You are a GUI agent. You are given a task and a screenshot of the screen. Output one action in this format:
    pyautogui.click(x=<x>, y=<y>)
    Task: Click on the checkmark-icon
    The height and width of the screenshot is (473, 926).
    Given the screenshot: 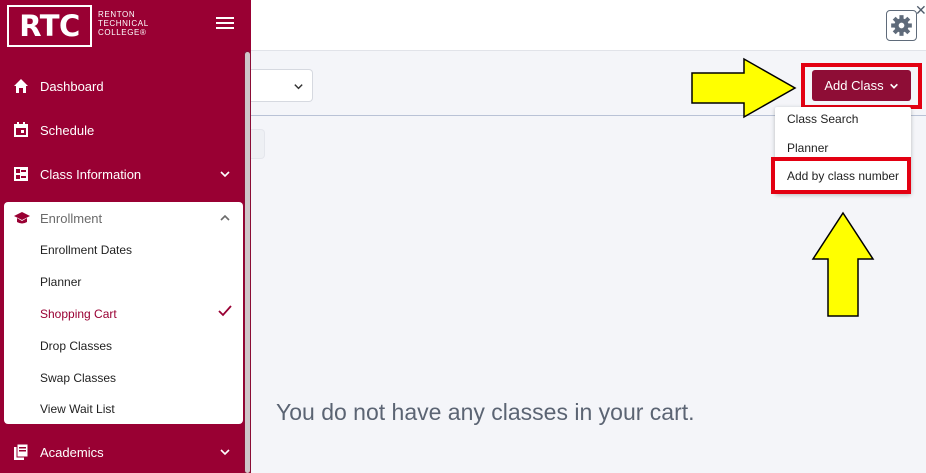 What is the action you would take?
    pyautogui.click(x=225, y=311)
    